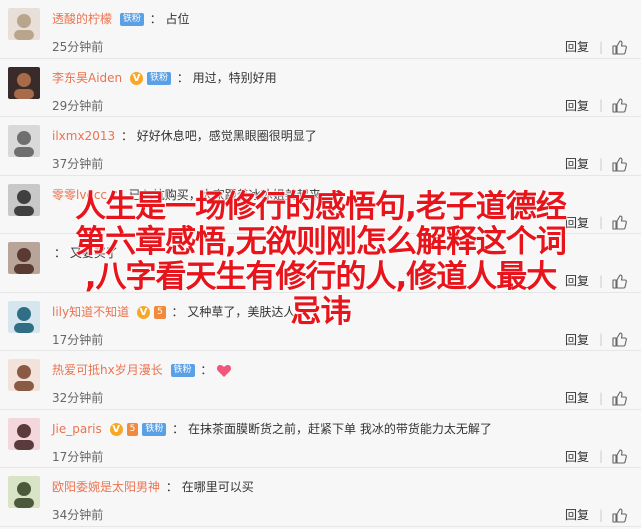  I want to click on comment-time: 37分钟前, so click(78, 164).